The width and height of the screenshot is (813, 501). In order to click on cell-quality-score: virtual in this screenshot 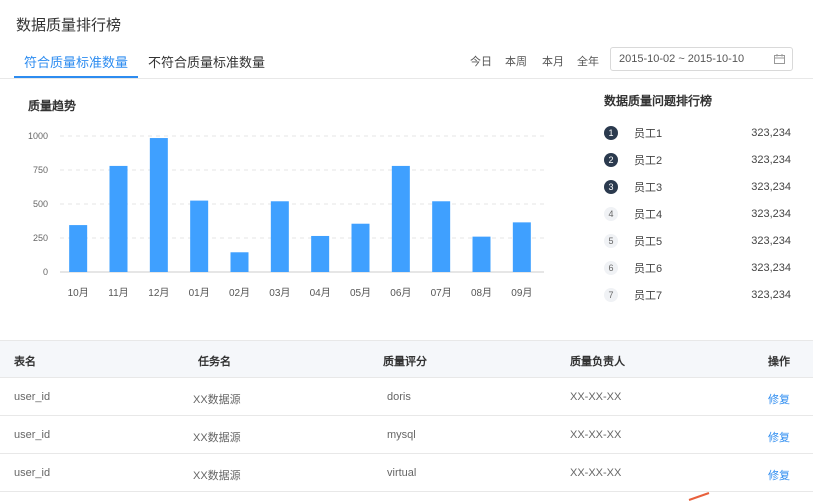, I will do `click(402, 473)`.